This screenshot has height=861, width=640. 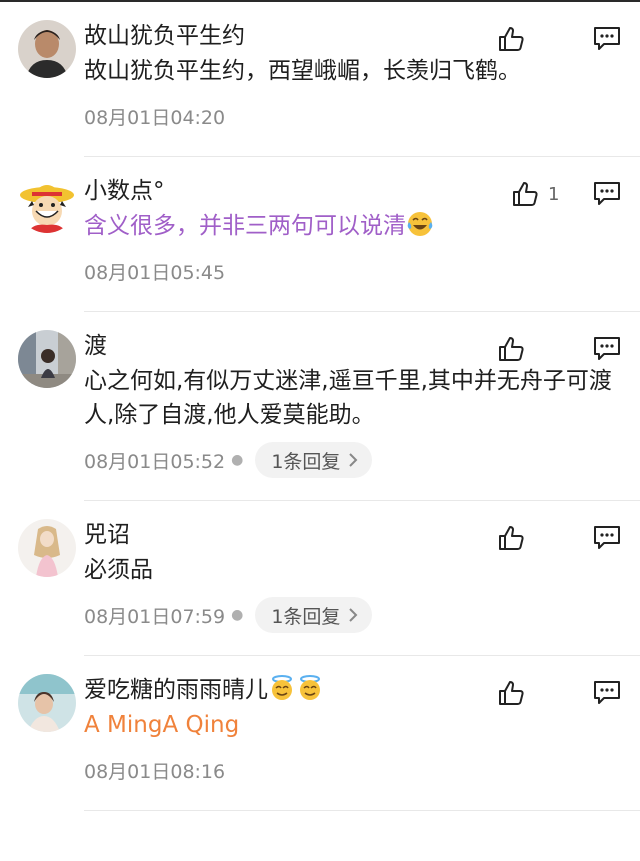 I want to click on comment-time: 08月01日04:20, so click(x=155, y=117).